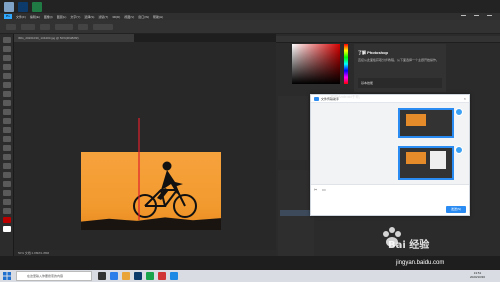 The height and width of the screenshot is (282, 500). Describe the element at coordinates (316, 99) in the screenshot. I see `chat-app-icon` at that location.